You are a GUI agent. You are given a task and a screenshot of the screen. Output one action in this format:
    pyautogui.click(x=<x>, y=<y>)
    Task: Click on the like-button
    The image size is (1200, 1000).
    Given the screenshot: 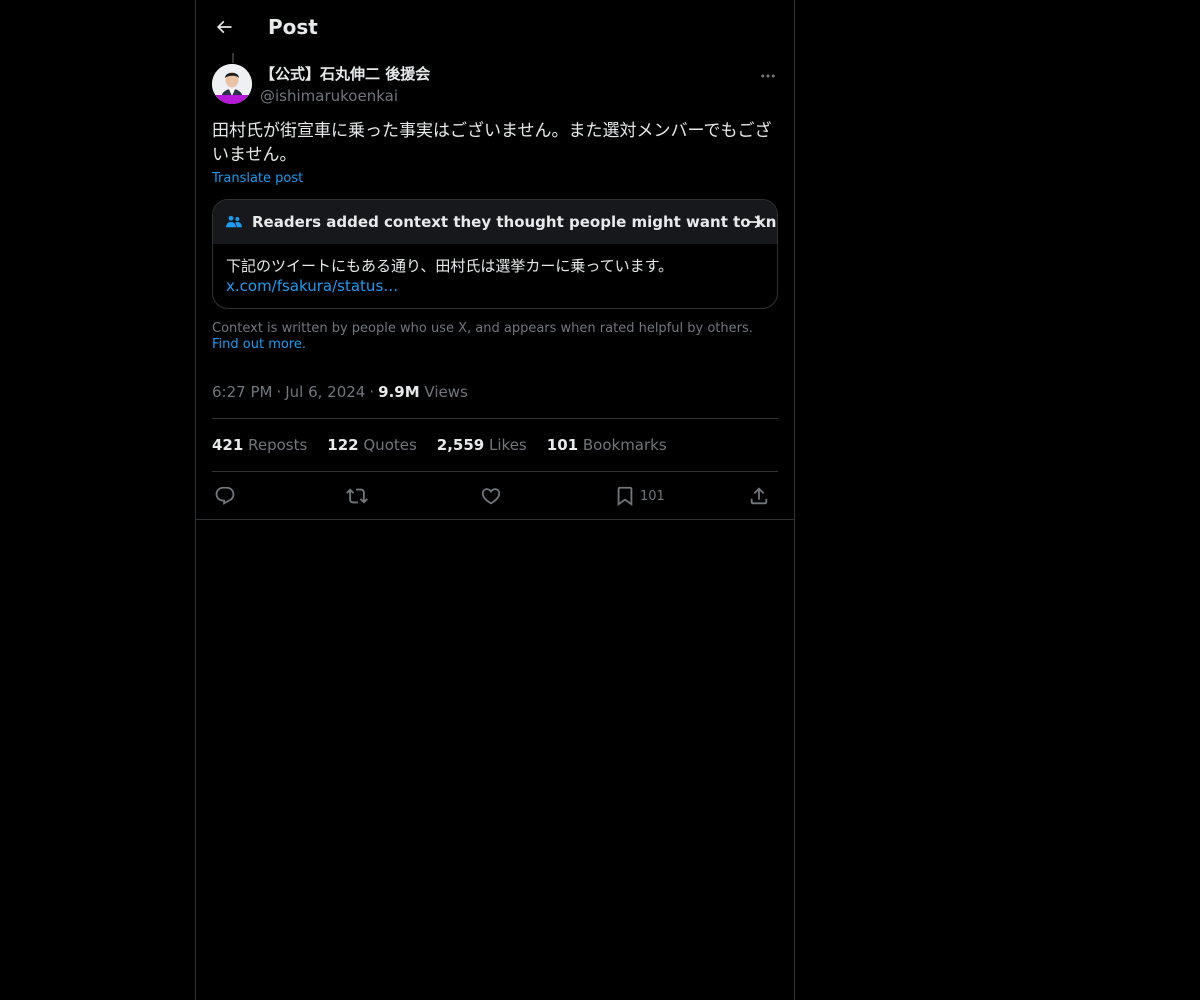 What is the action you would take?
    pyautogui.click(x=491, y=496)
    